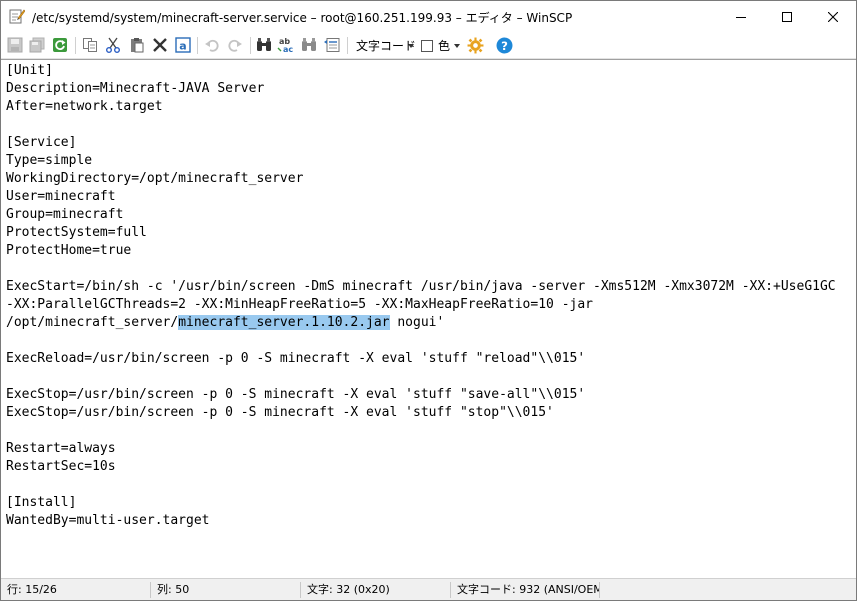  I want to click on encoding-menu-label: 文字コード, so click(386, 45).